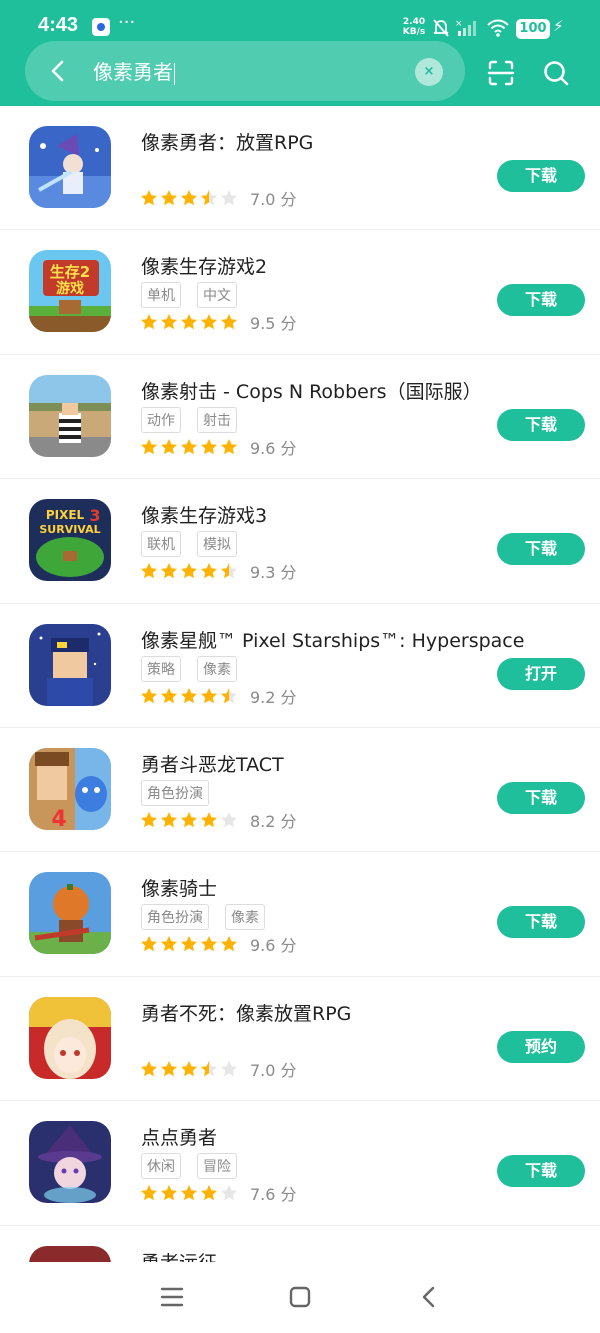  Describe the element at coordinates (273, 1195) in the screenshot. I see `app-score: 7.6 分` at that location.